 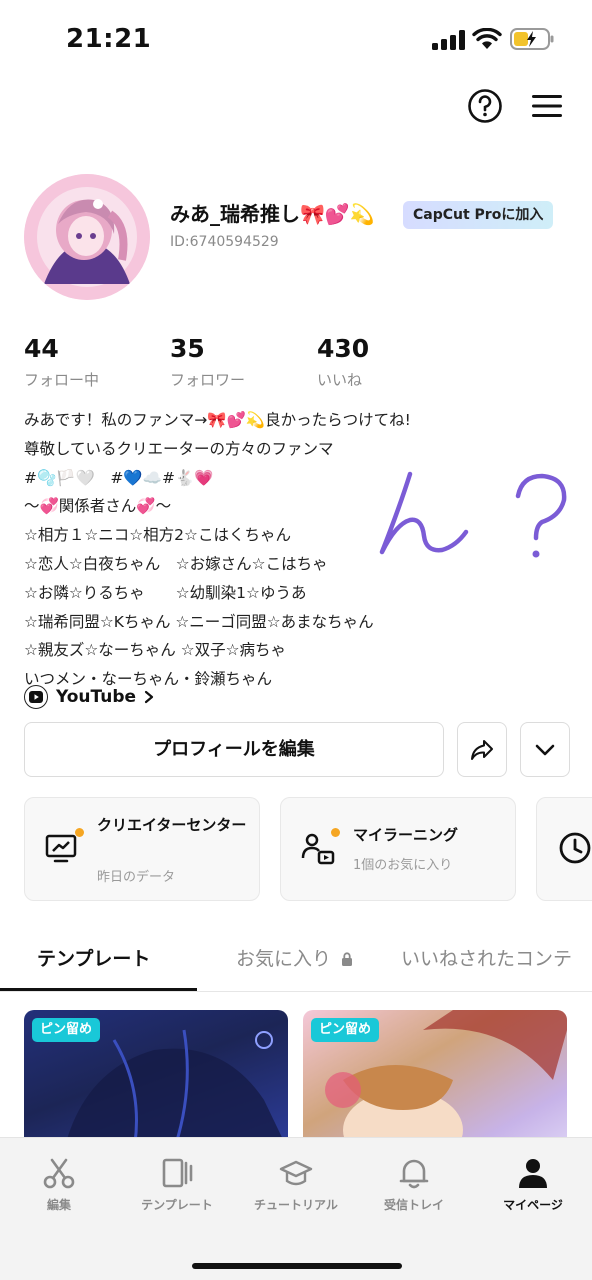 What do you see at coordinates (296, 1205) in the screenshot?
I see `nav-tutorials-label: チュートリアル` at bounding box center [296, 1205].